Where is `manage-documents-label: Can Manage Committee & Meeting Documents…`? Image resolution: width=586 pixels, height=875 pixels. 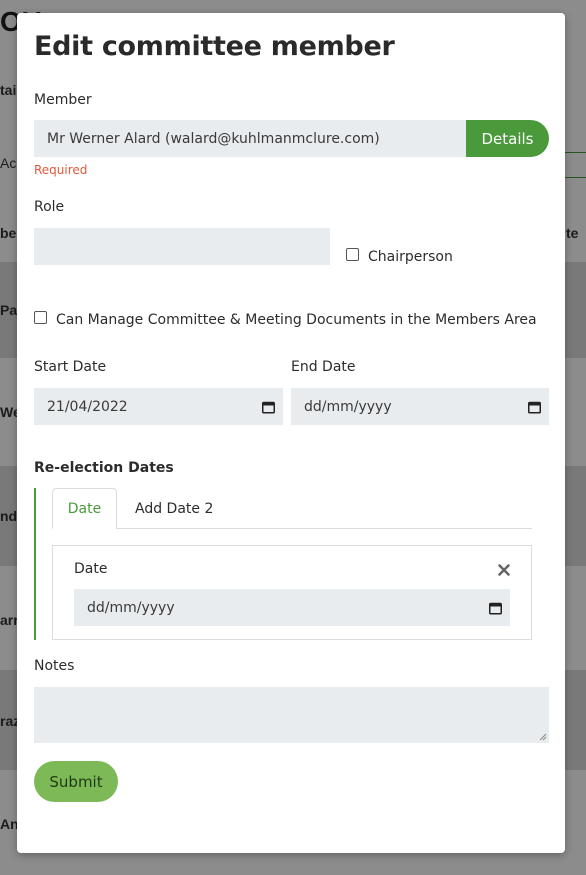
manage-documents-label: Can Manage Committee & Meeting Documents… is located at coordinates (296, 320).